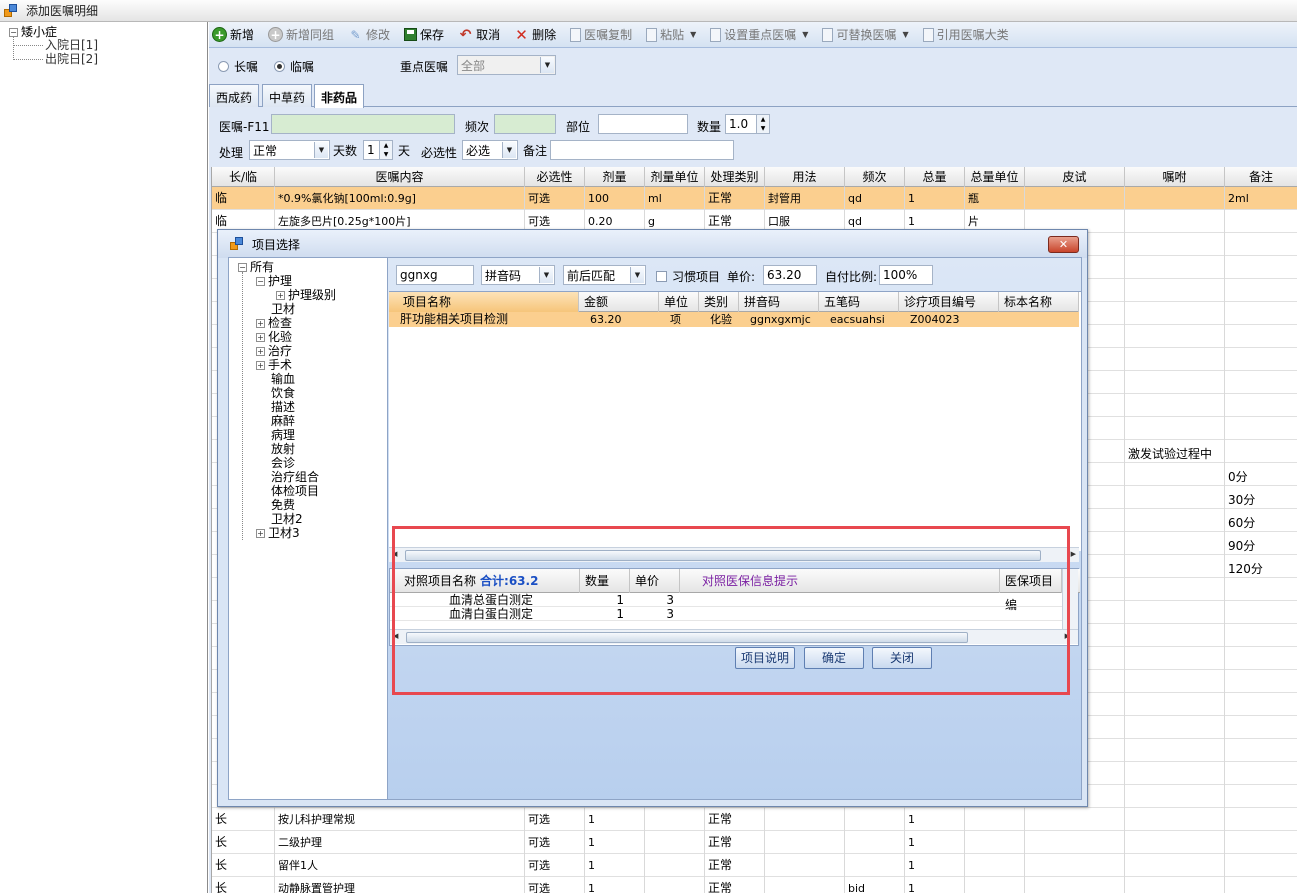 This screenshot has width=1297, height=893. I want to click on add-group-button: + 新增同组, so click(301, 34).